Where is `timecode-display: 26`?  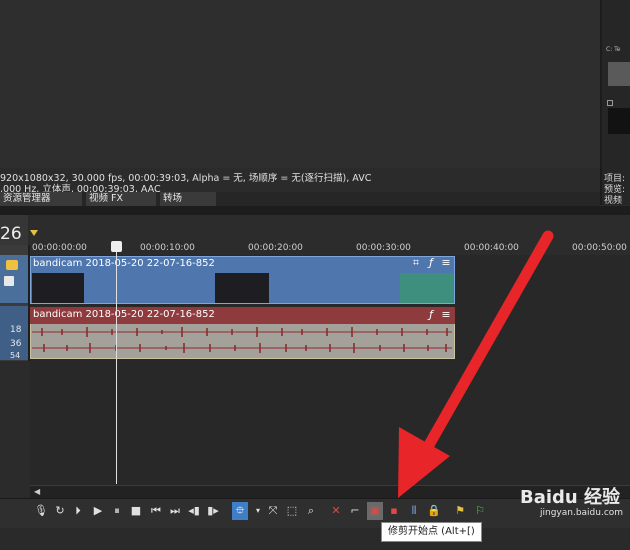 timecode-display: 26 is located at coordinates (11, 234).